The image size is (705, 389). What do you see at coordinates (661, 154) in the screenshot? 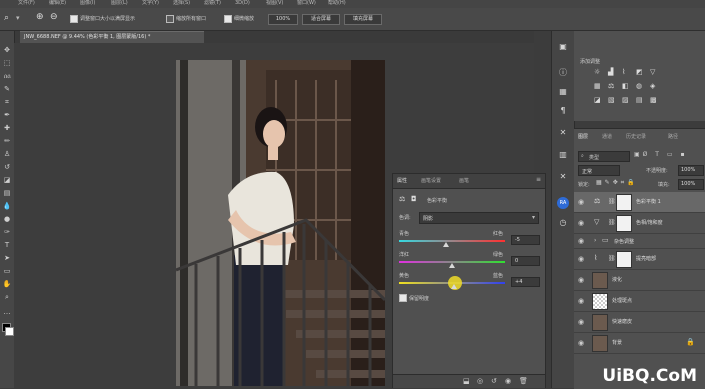
I see `filter-icons: ▣Ø T ▭ ▪` at bounding box center [661, 154].